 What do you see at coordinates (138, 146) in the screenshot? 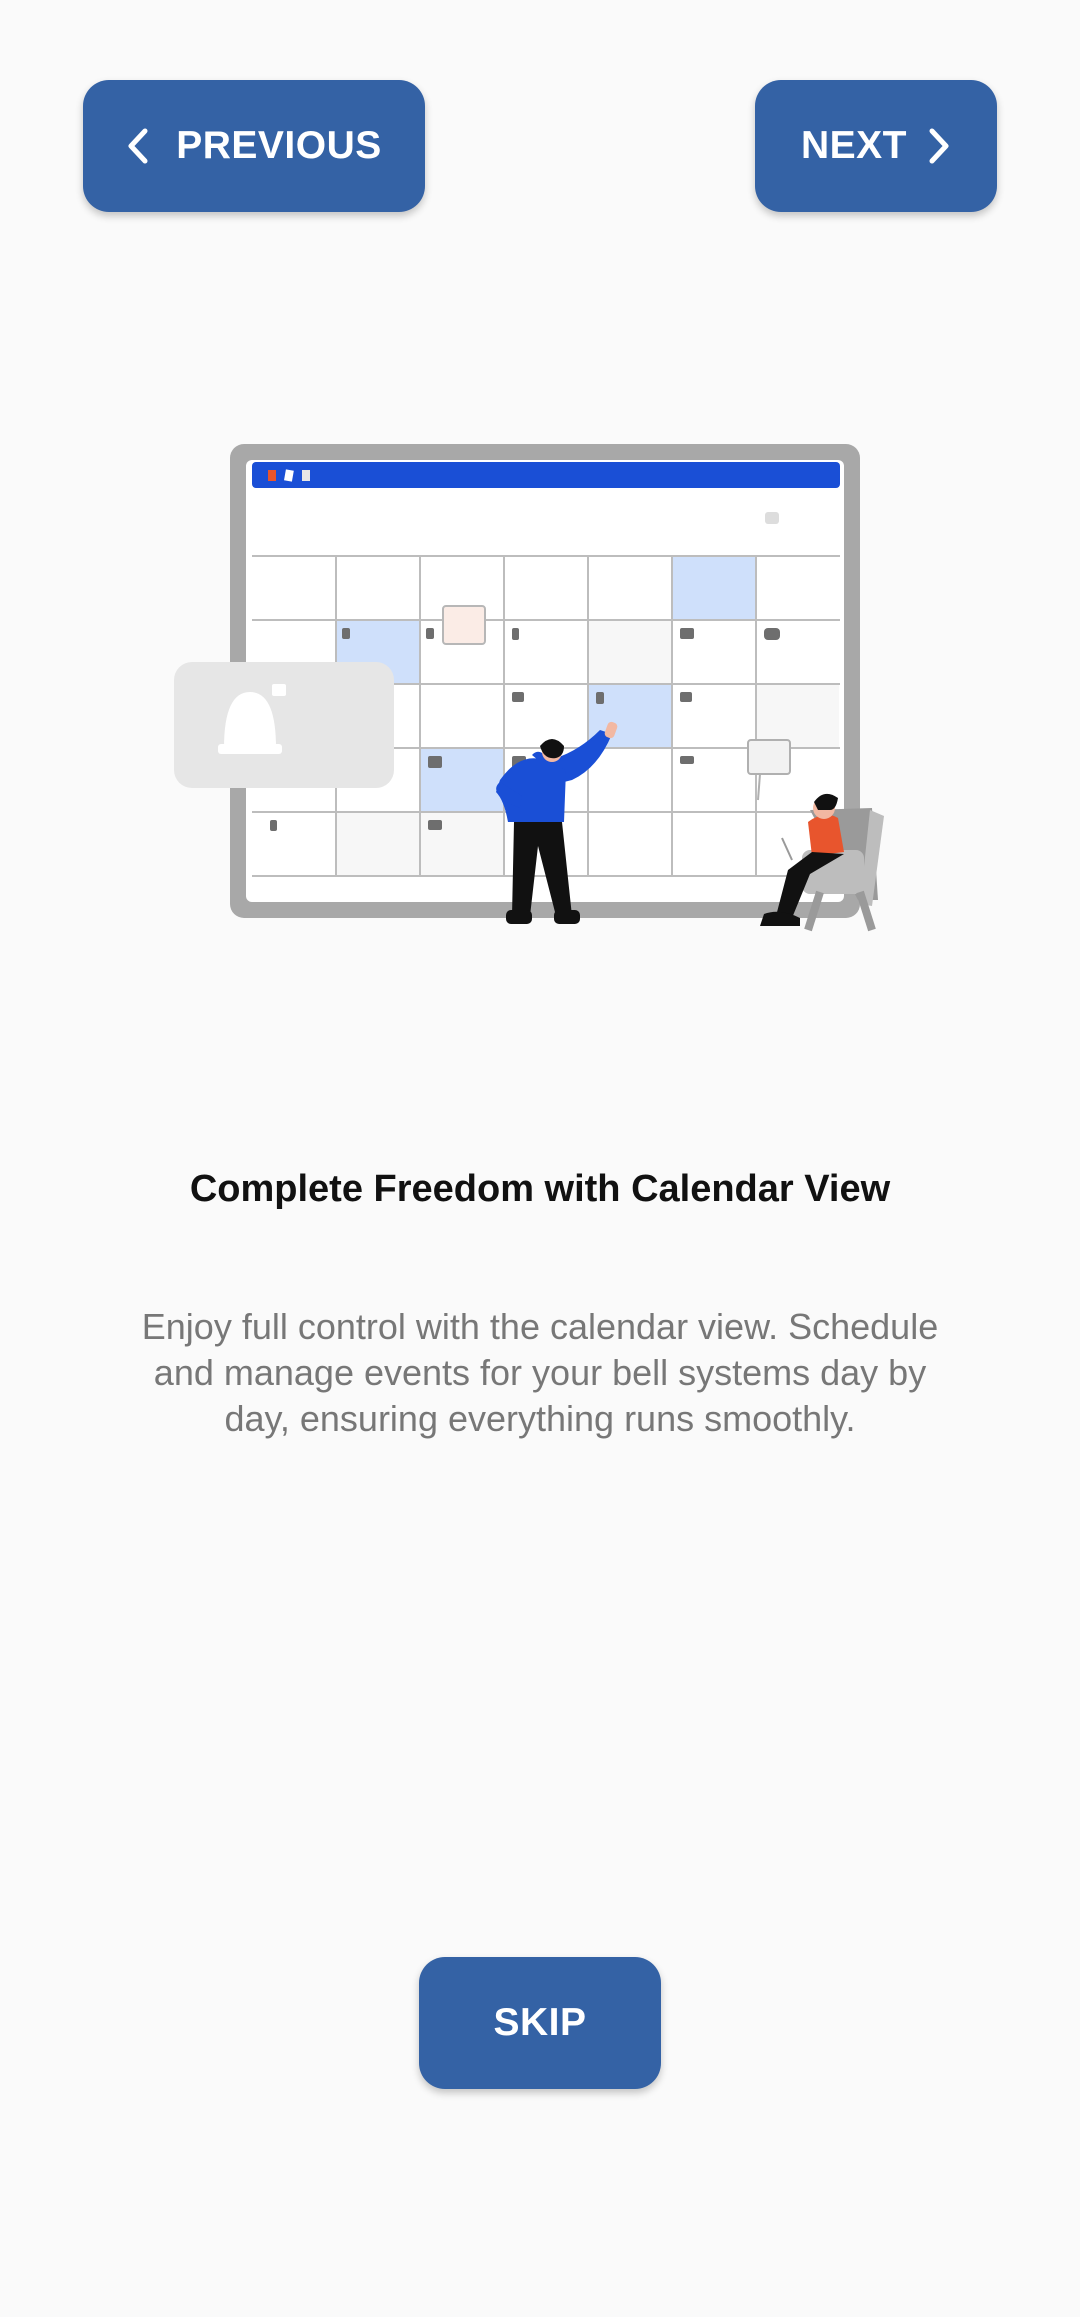
I see `chevron-left-icon` at bounding box center [138, 146].